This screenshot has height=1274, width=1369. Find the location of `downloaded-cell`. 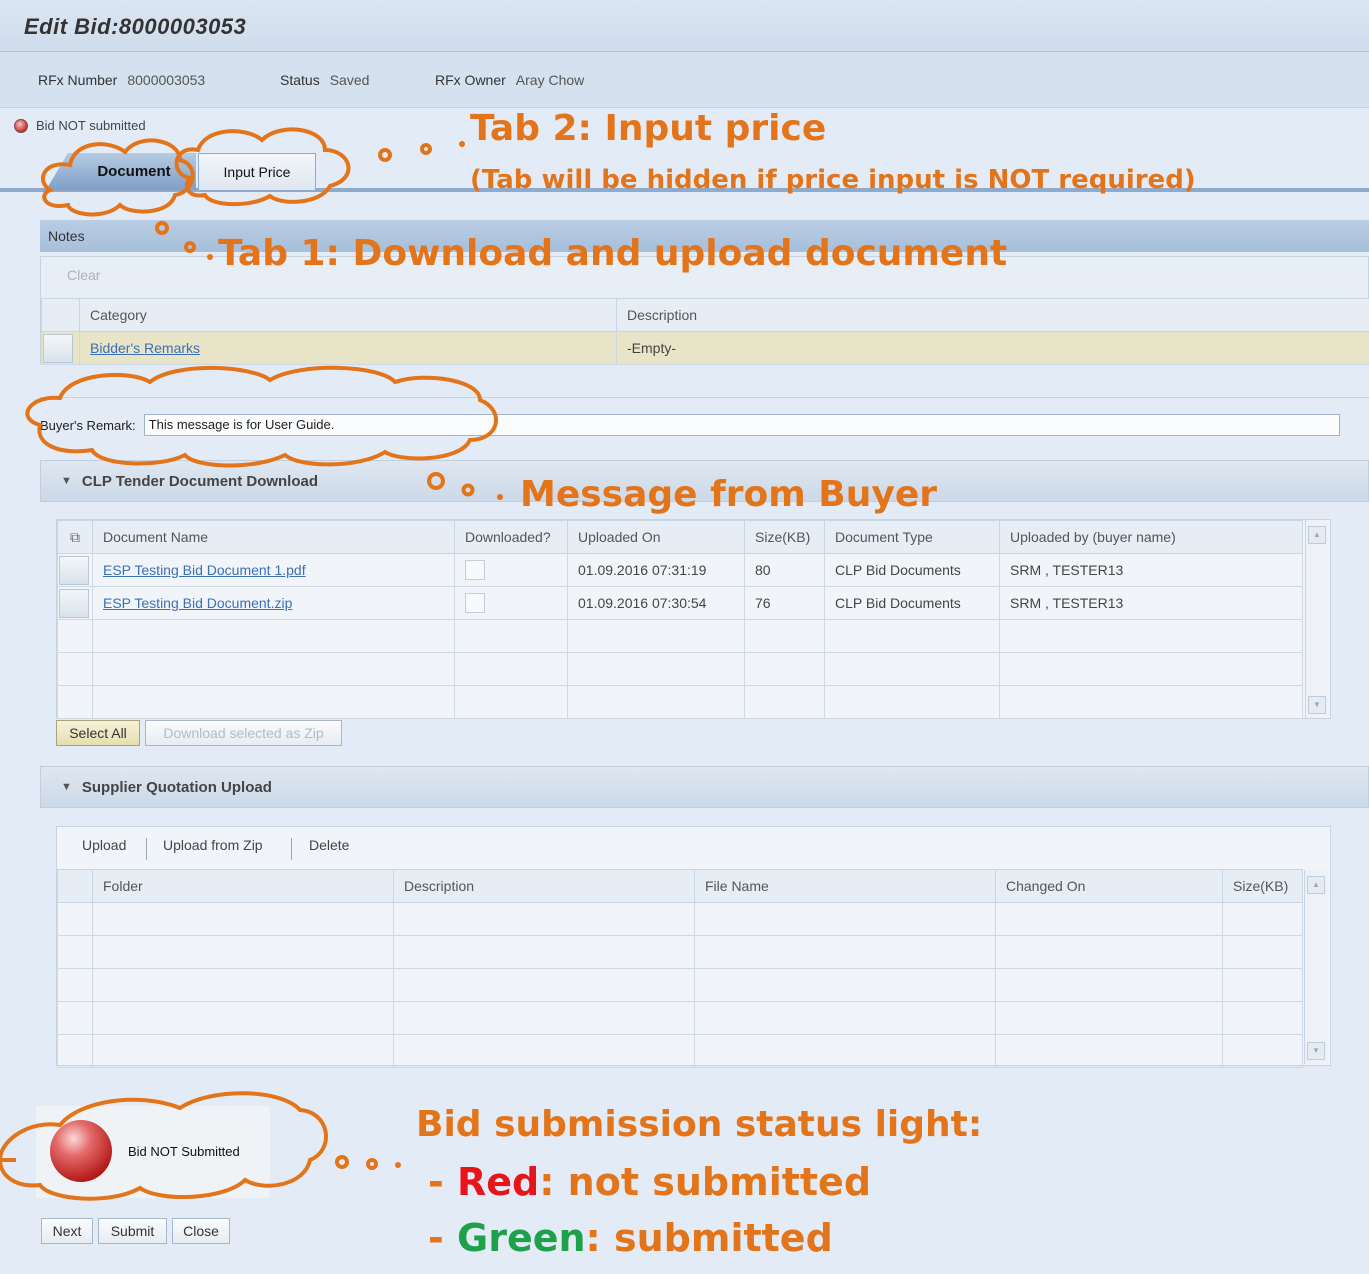

downloaded-cell is located at coordinates (511, 570).